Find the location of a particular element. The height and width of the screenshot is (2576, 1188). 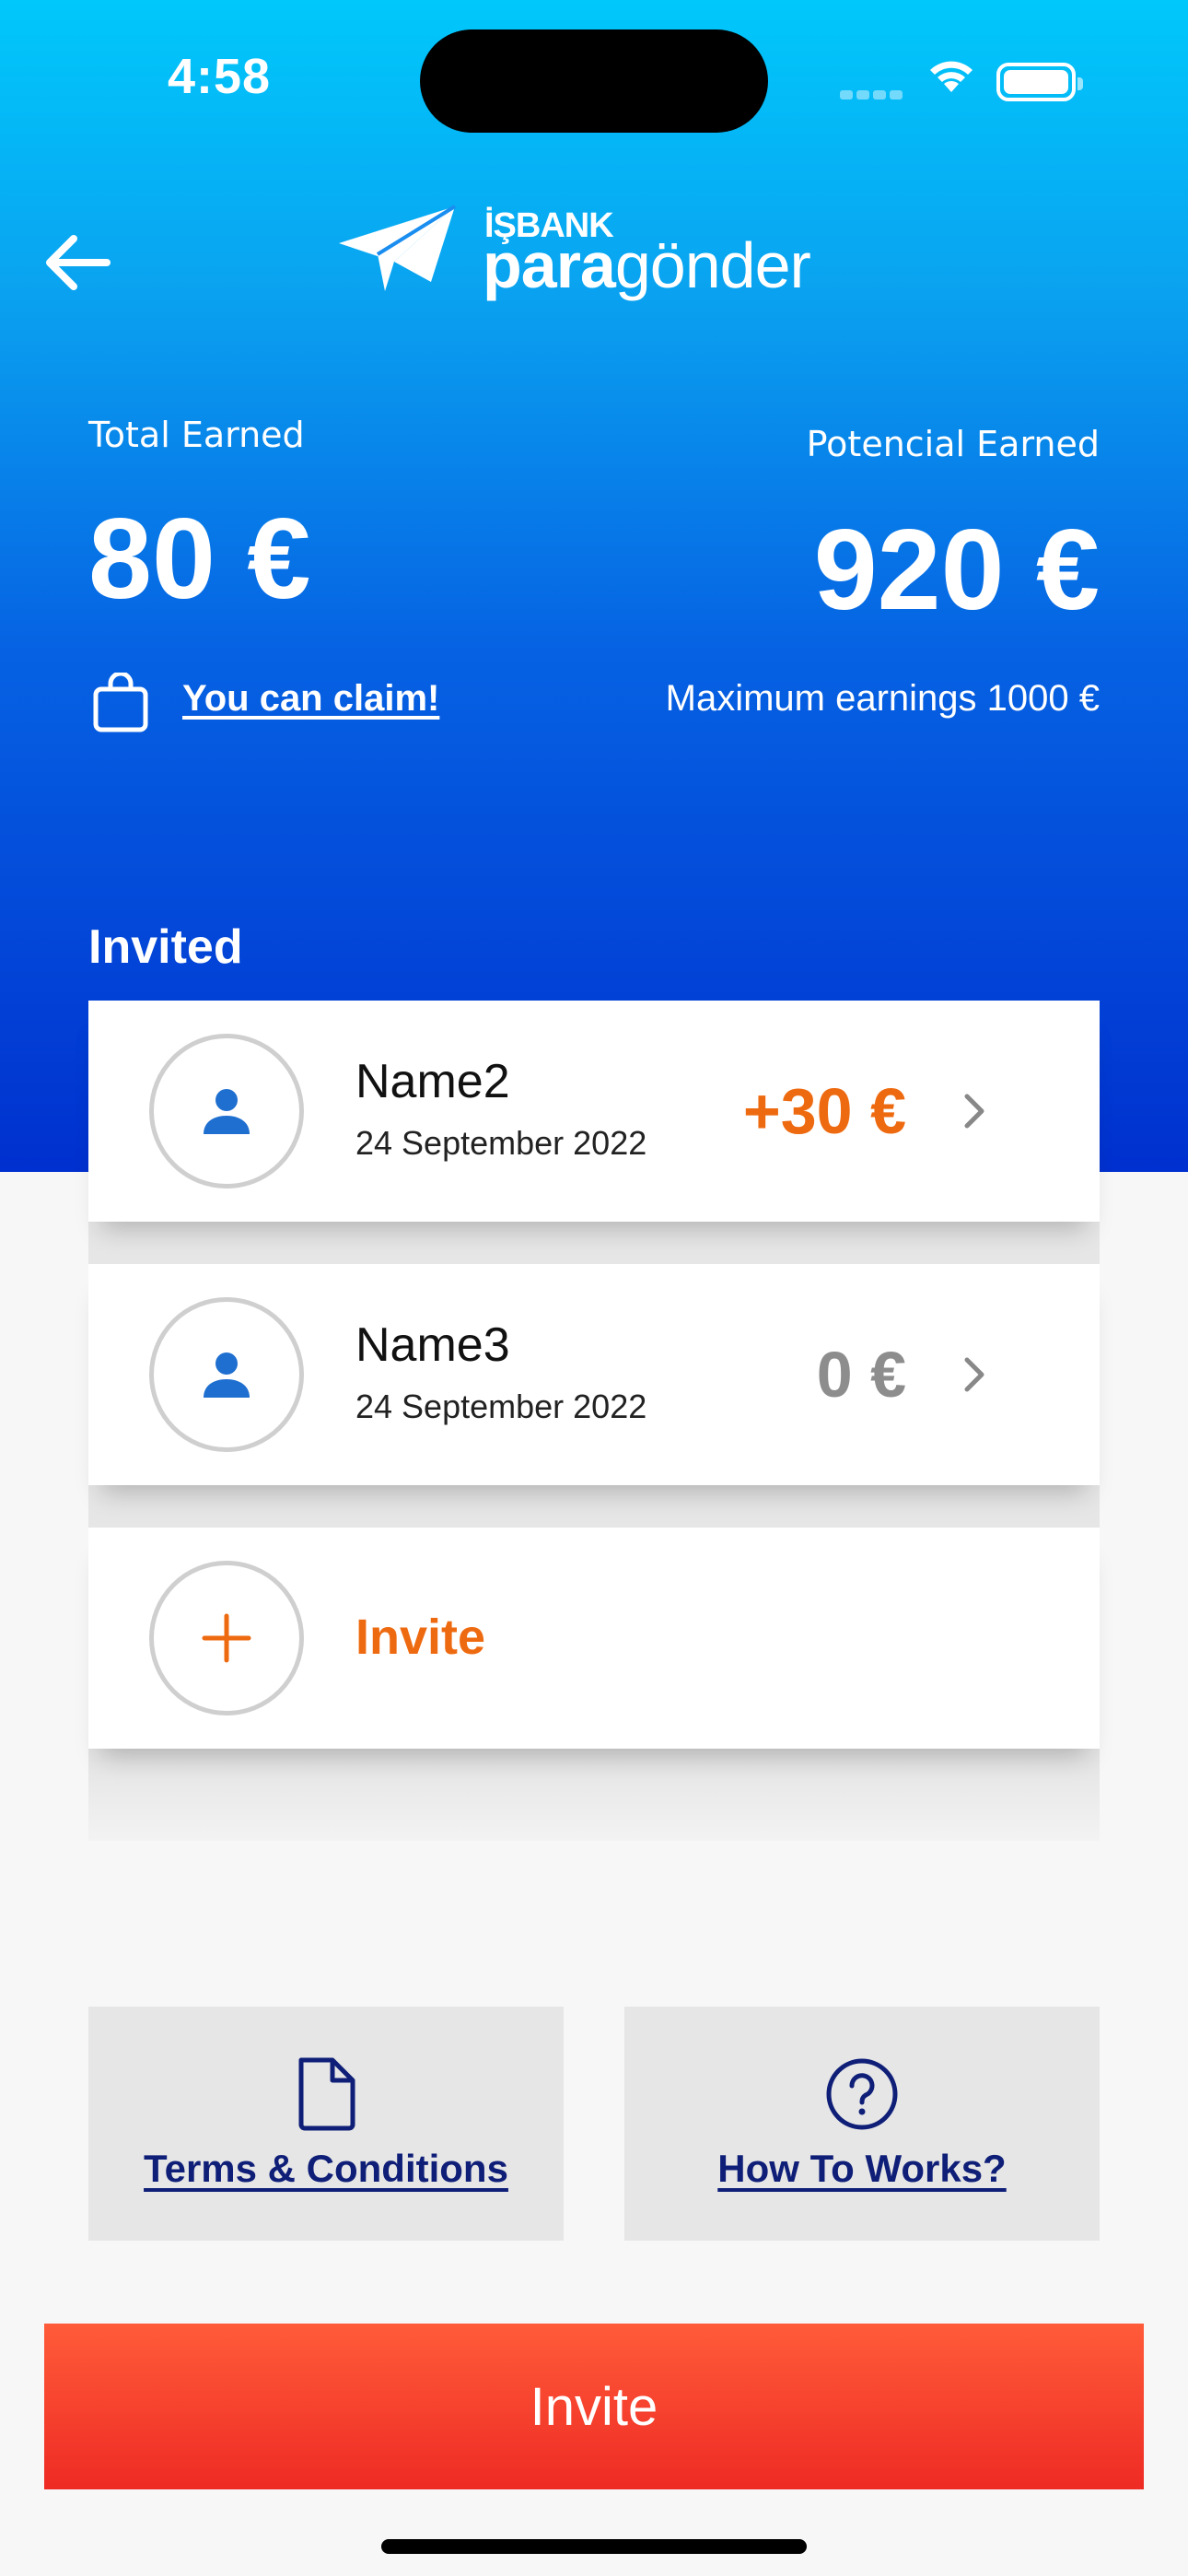

shopping-bag-icon is located at coordinates (120, 702).